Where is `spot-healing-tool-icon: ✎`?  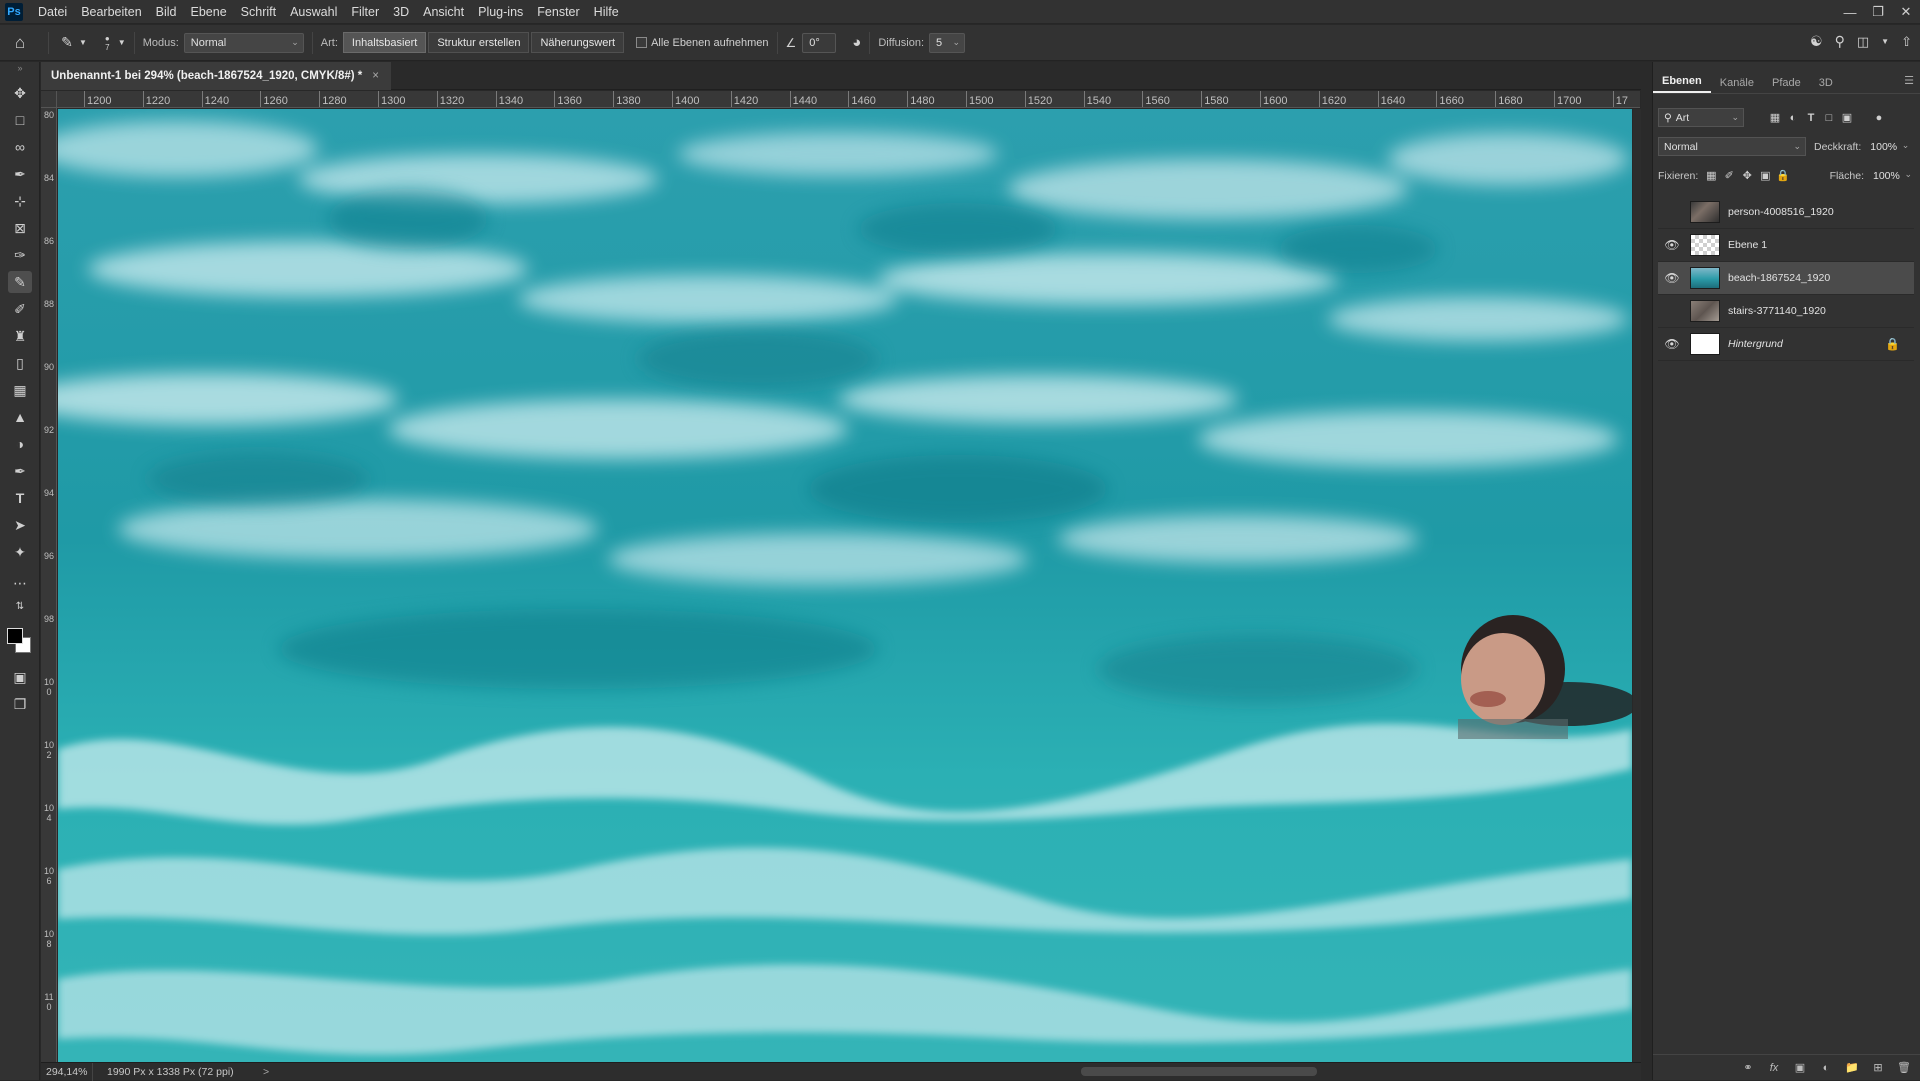 spot-healing-tool-icon: ✎ is located at coordinates (20, 282).